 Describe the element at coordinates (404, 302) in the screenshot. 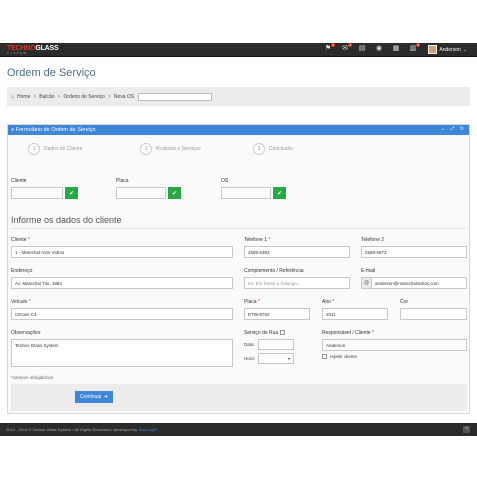

I see `cor-label: Cor` at that location.